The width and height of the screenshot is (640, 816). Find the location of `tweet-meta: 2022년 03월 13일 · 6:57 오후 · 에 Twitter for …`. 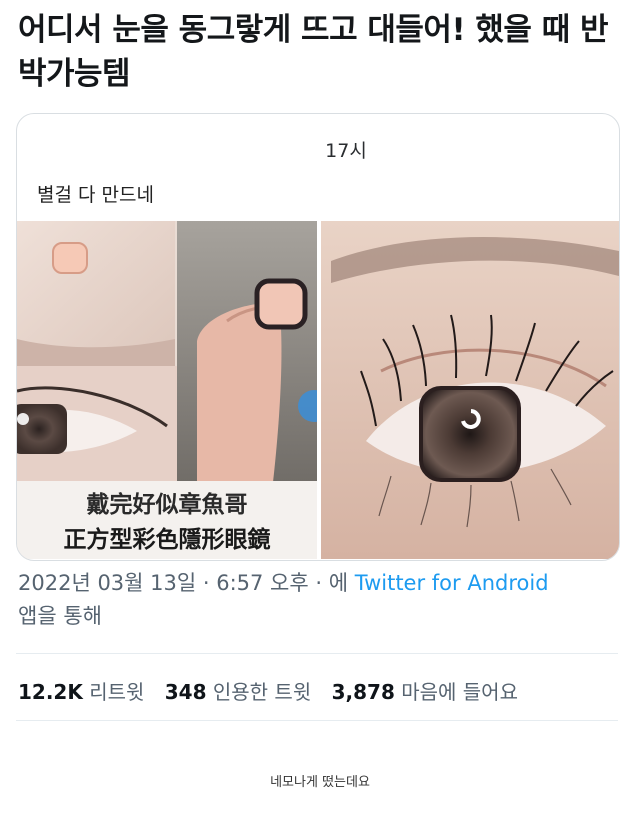

tweet-meta: 2022년 03월 13일 · 6:57 오후 · 에 Twitter for … is located at coordinates (318, 600).